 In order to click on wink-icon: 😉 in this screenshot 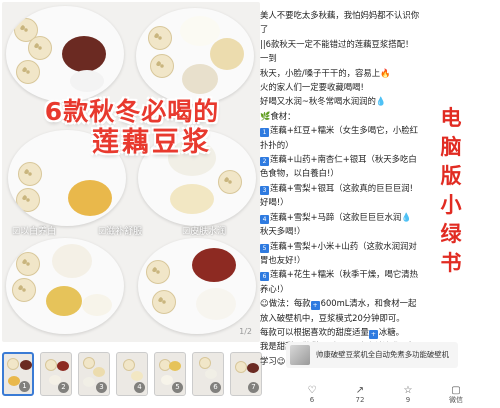, I will do `click(281, 360)`.